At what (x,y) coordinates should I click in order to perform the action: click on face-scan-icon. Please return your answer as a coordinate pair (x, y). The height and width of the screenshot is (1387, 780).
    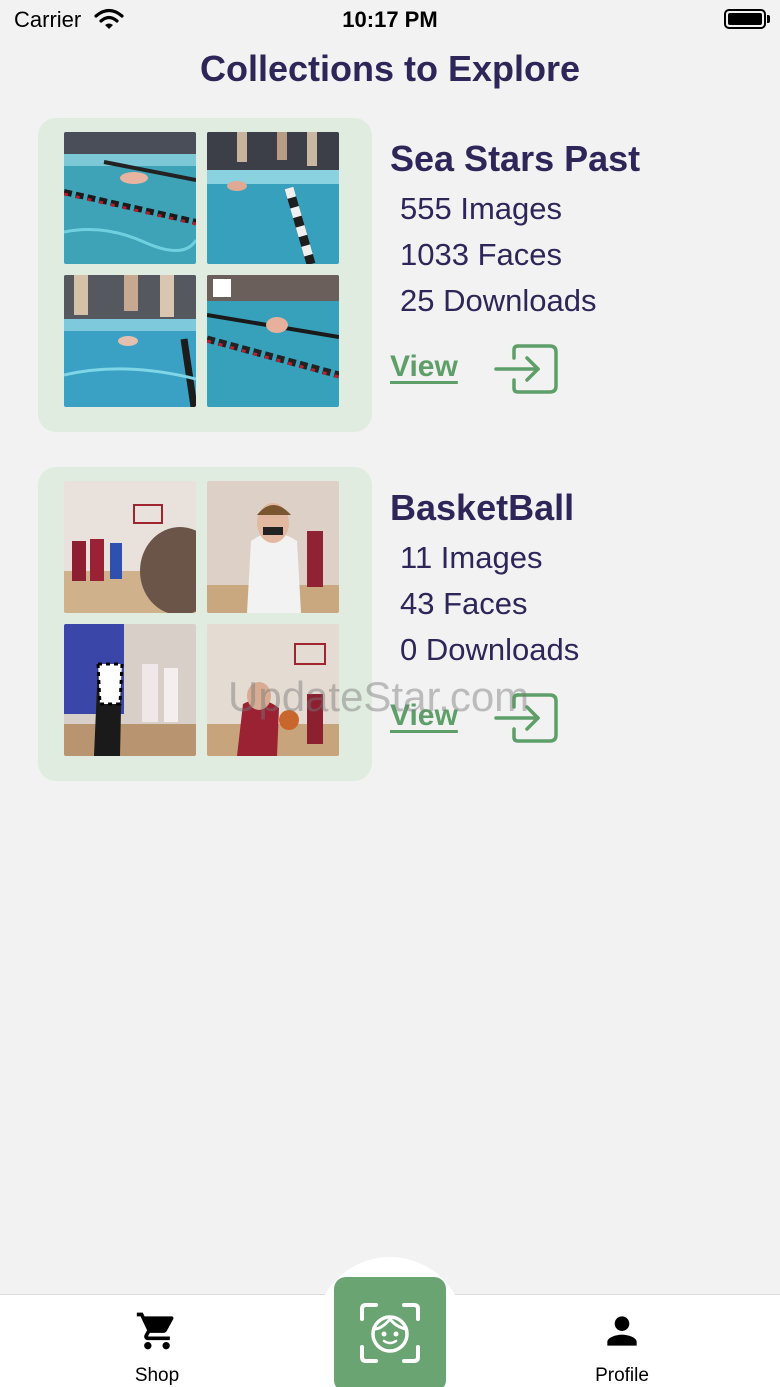
    Looking at the image, I should click on (390, 1333).